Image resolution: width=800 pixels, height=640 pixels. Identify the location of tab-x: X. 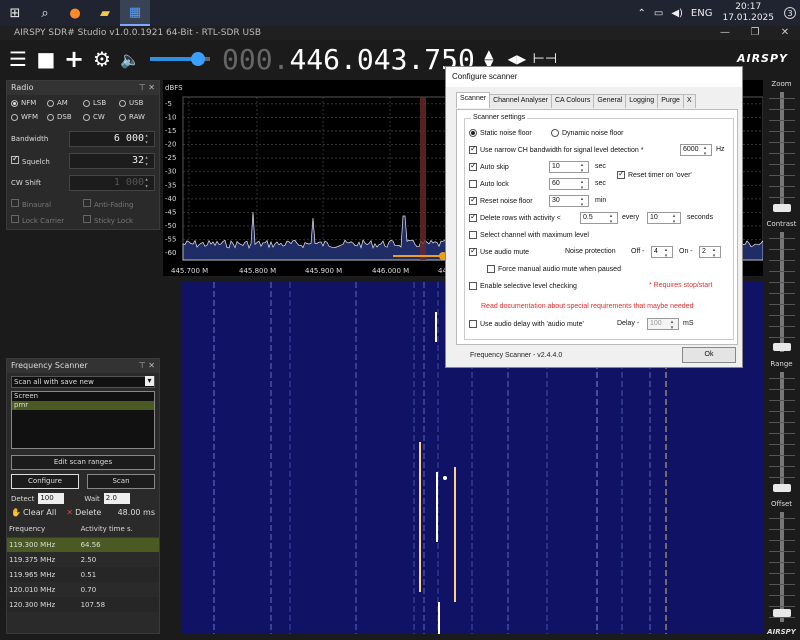
(689, 101).